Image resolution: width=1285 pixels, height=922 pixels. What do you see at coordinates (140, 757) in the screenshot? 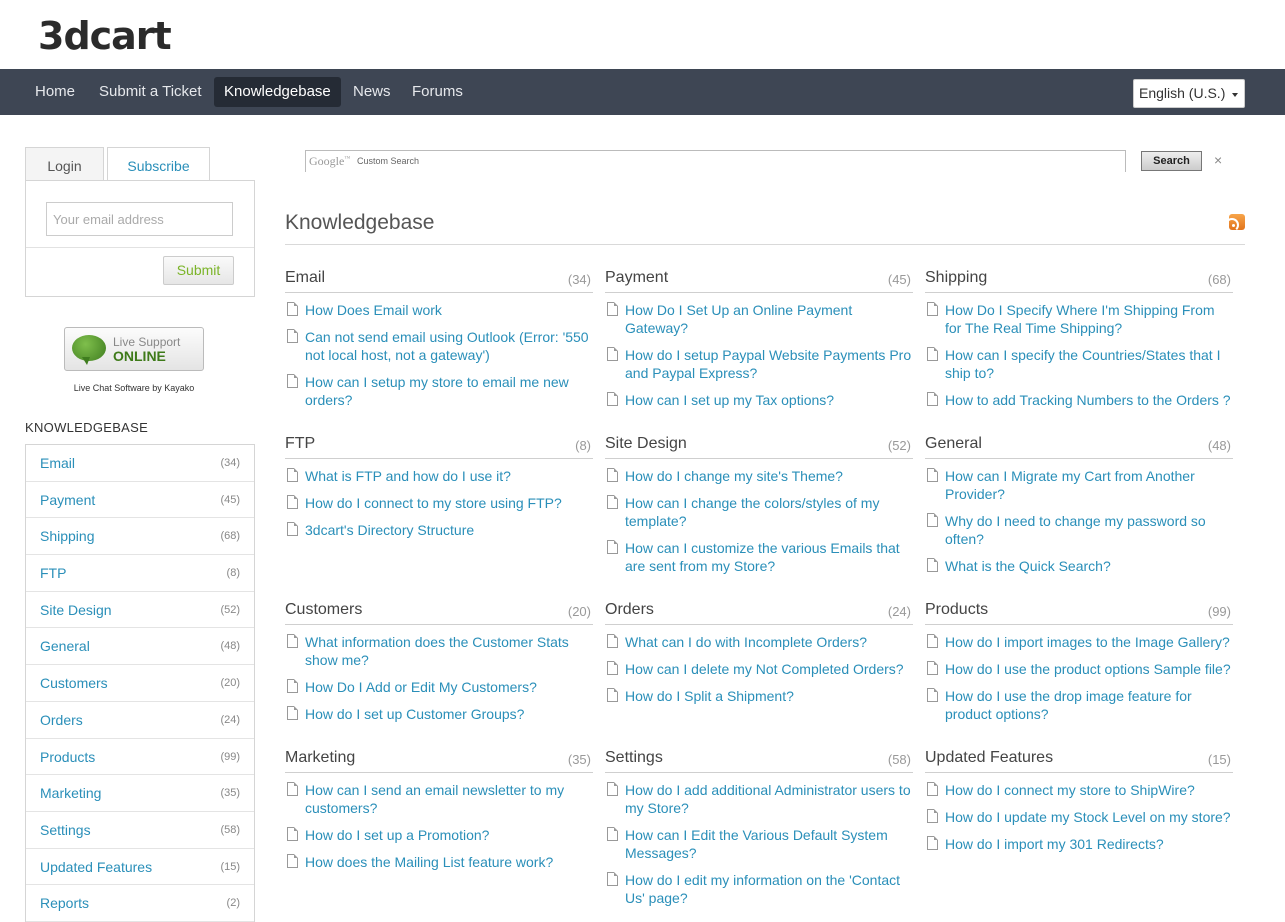
I see `kb-sidebar-item-products: Products (99)` at bounding box center [140, 757].